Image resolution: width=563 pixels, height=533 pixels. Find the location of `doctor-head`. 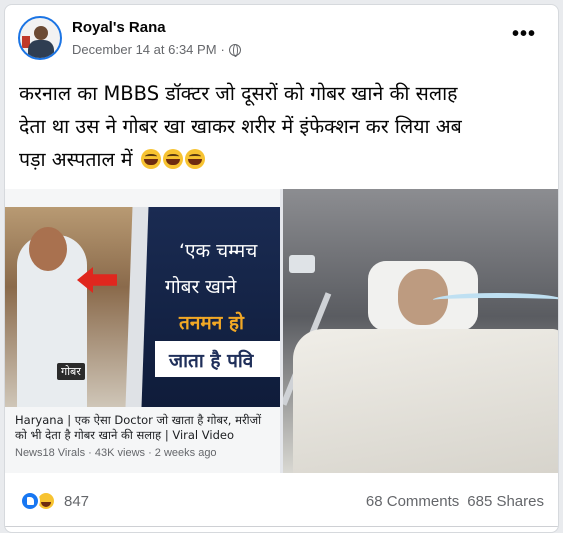

doctor-head is located at coordinates (48, 249).